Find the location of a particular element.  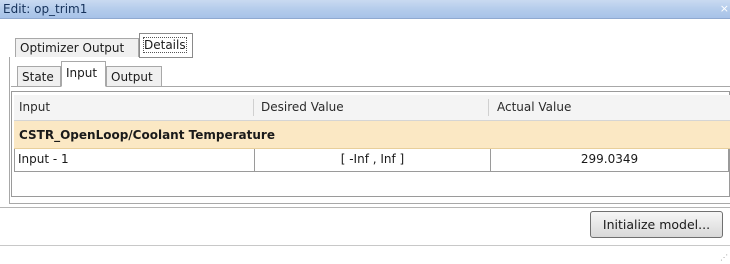

tab-details-label: Details is located at coordinates (165, 45).